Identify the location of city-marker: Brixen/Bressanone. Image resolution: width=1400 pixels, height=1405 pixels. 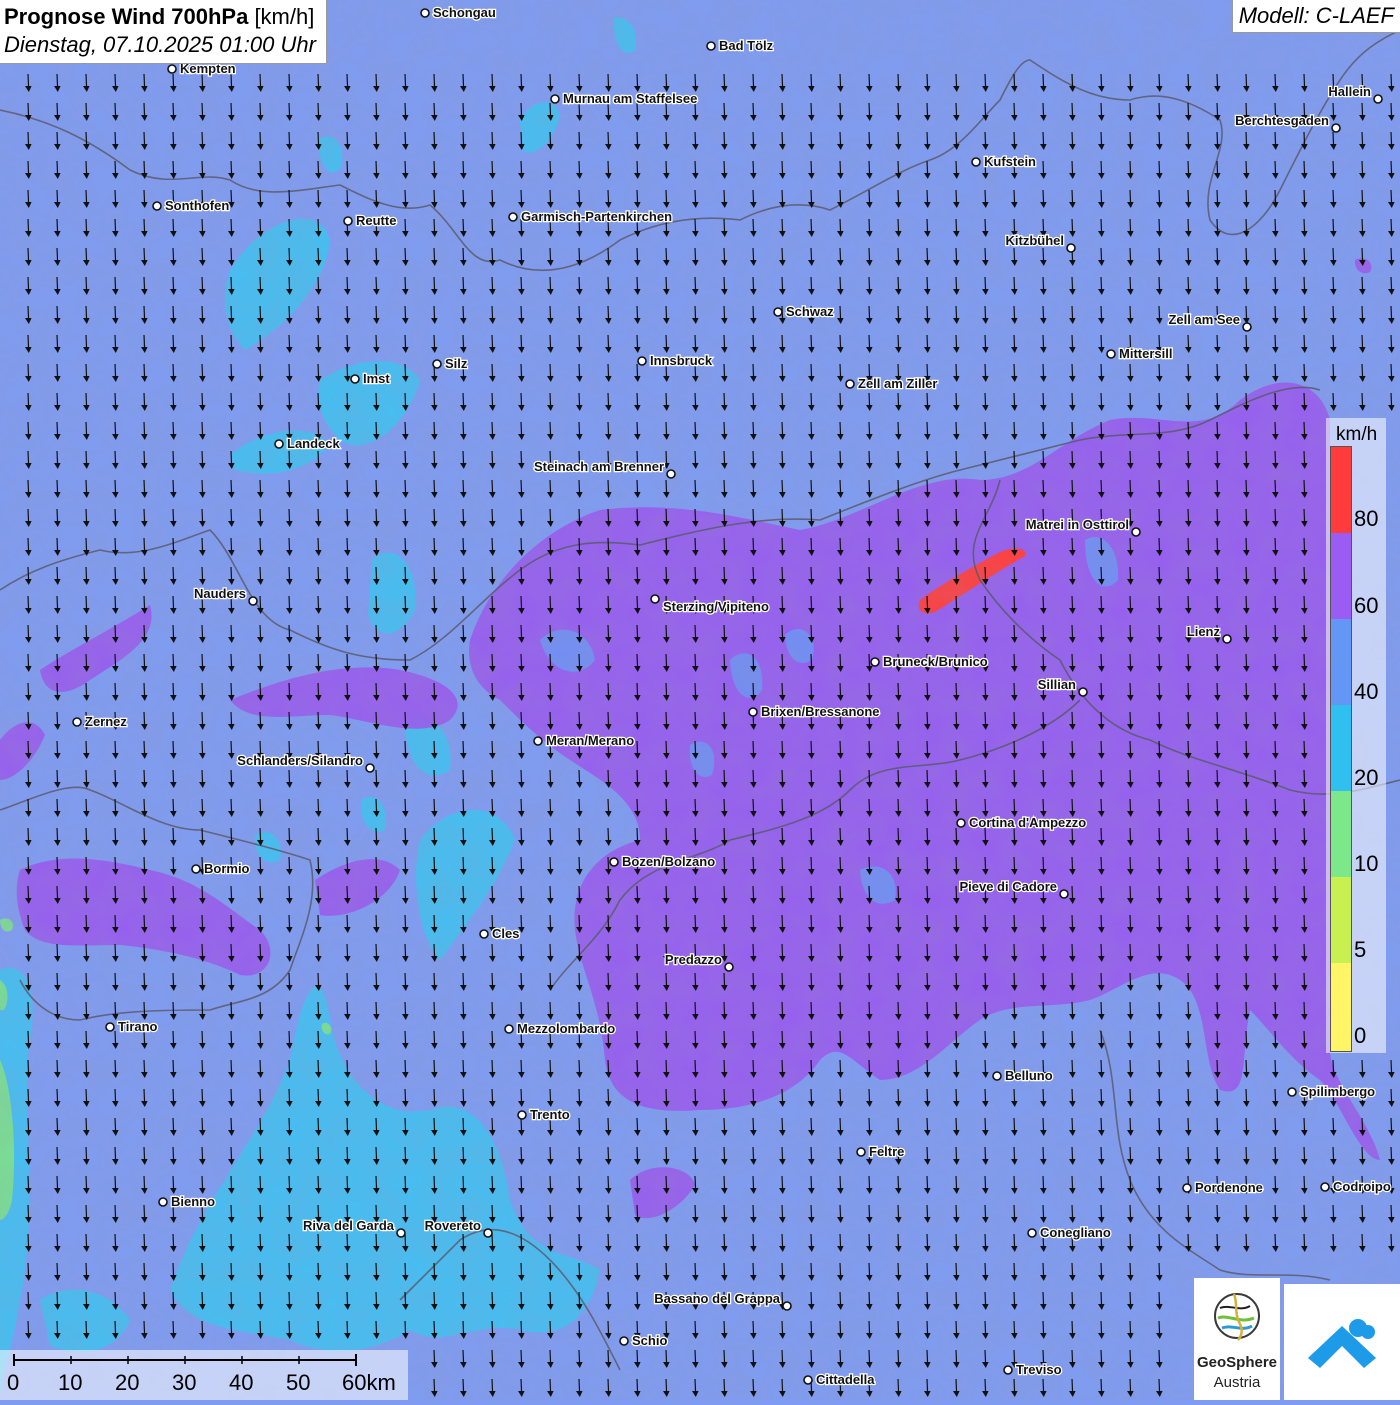
(814, 711).